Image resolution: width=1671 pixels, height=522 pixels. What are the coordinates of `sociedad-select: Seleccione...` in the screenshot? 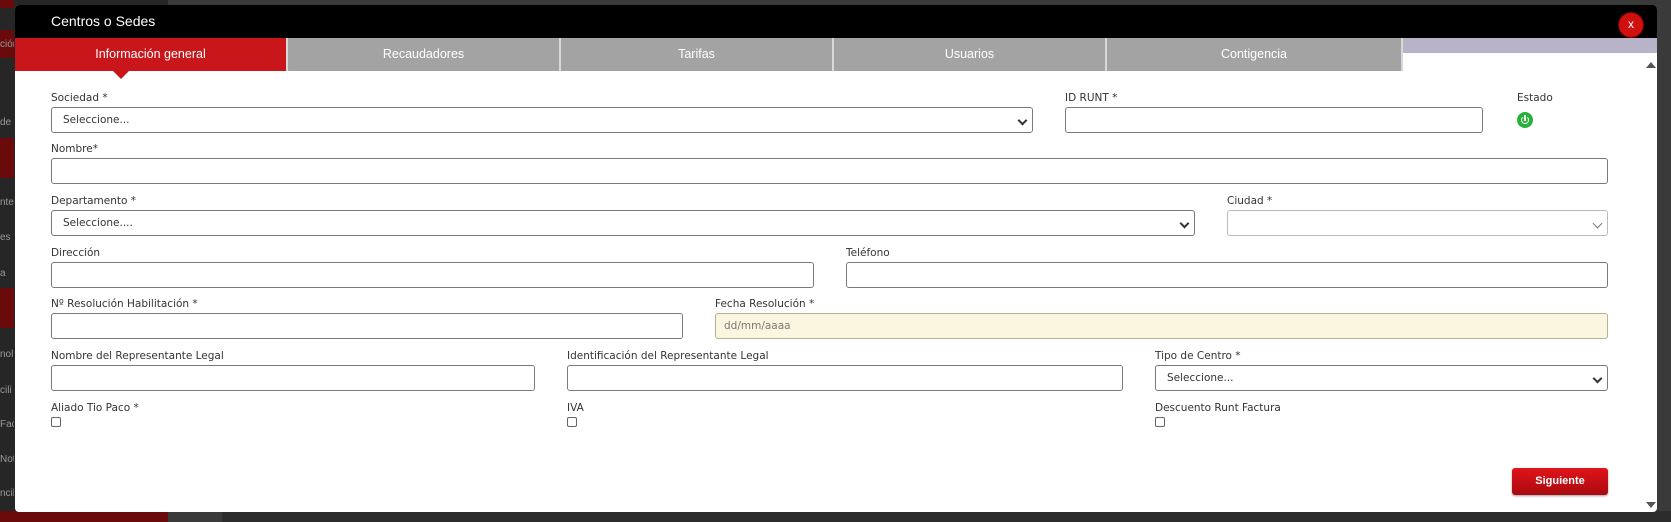 It's located at (542, 120).